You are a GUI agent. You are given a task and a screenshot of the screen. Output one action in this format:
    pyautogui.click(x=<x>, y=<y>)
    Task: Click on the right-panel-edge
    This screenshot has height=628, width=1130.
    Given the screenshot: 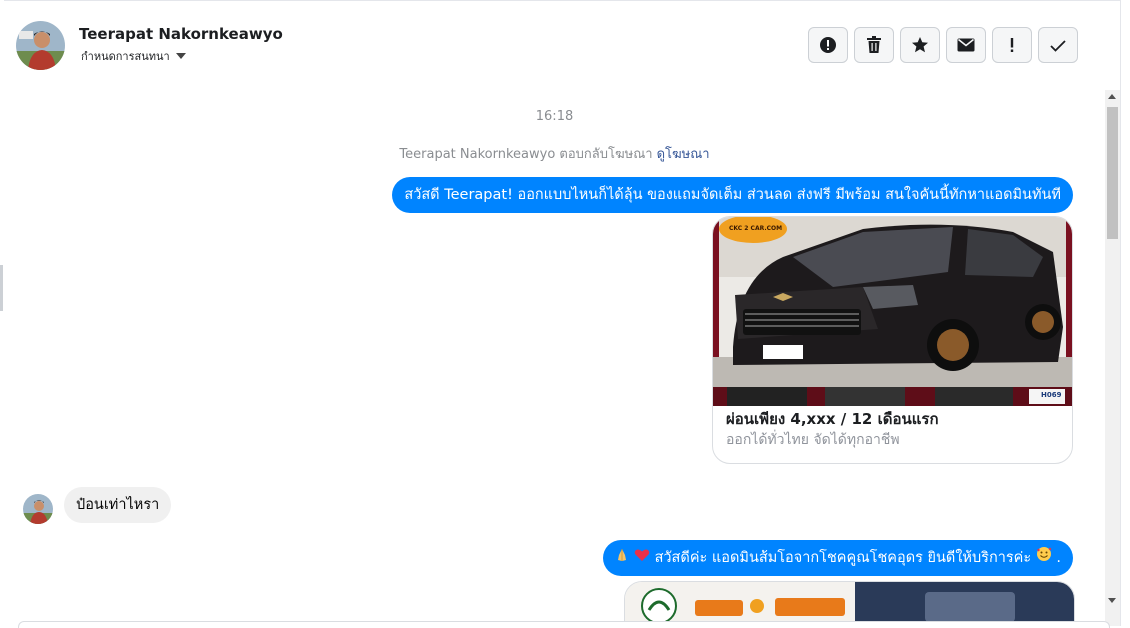 What is the action you would take?
    pyautogui.click(x=1125, y=313)
    